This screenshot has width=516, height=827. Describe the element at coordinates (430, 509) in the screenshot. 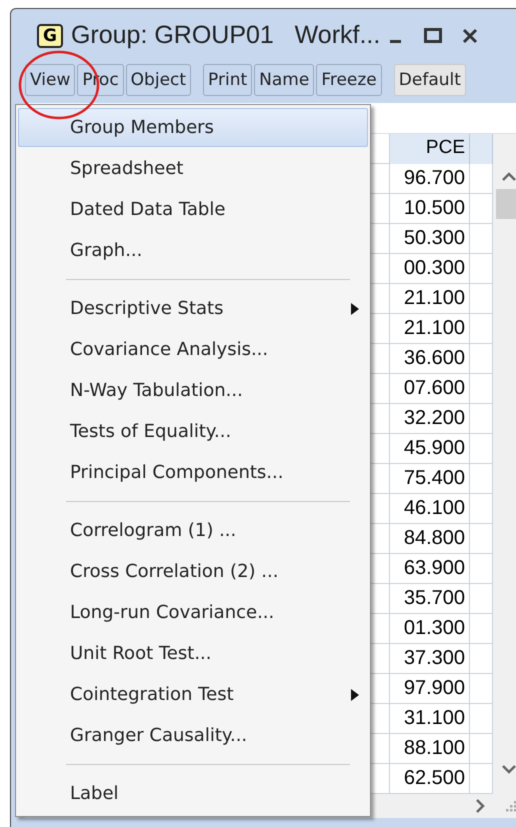

I see `table-cell: 46.100` at that location.